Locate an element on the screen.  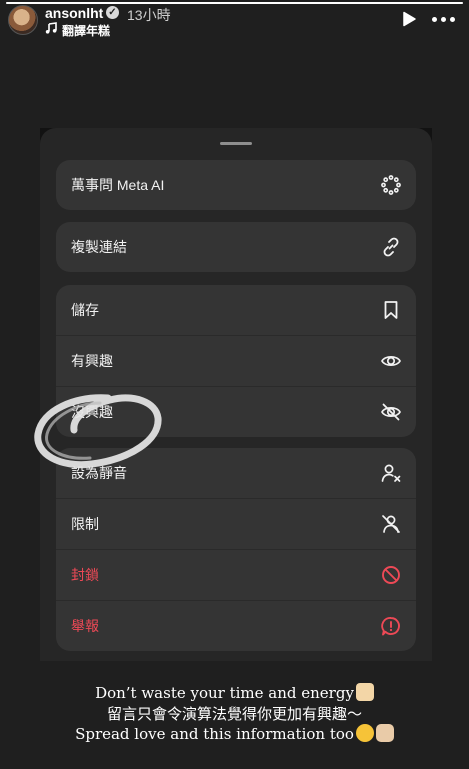
caption-line-3: Spread love and this information too is located at coordinates (234, 733).